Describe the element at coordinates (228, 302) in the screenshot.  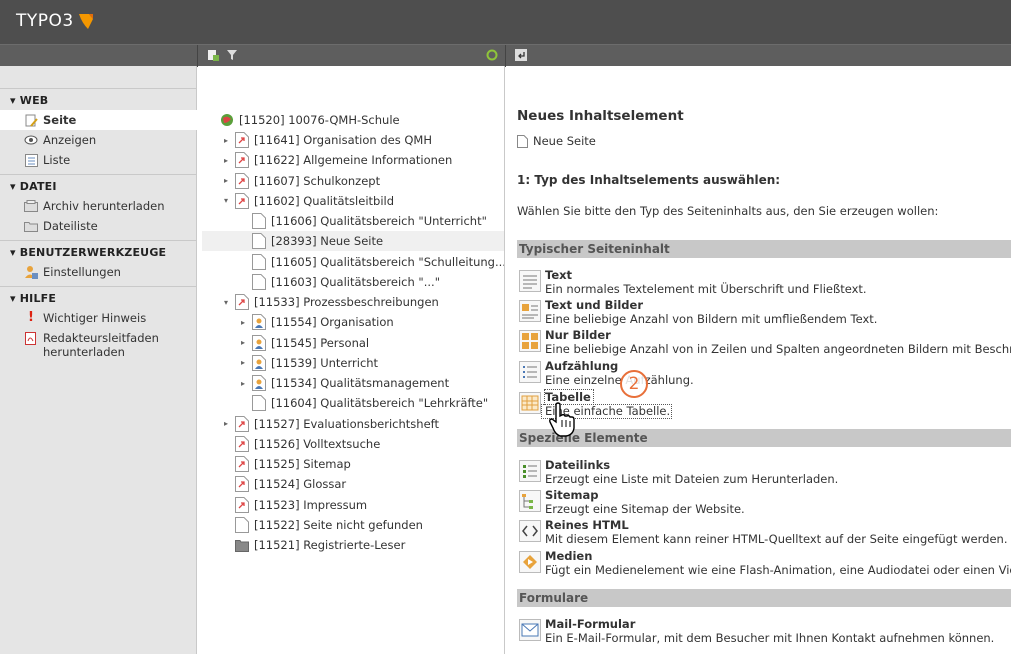
I see `collapse-arrow-icon: ▾` at that location.